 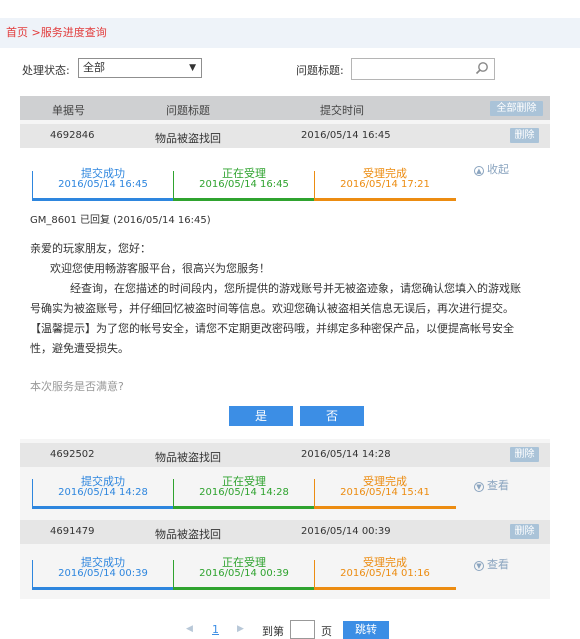 What do you see at coordinates (160, 268) in the screenshot?
I see `reply-welcome: 欢迎您使用畅游客服平台，很高兴为您服务！` at bounding box center [160, 268].